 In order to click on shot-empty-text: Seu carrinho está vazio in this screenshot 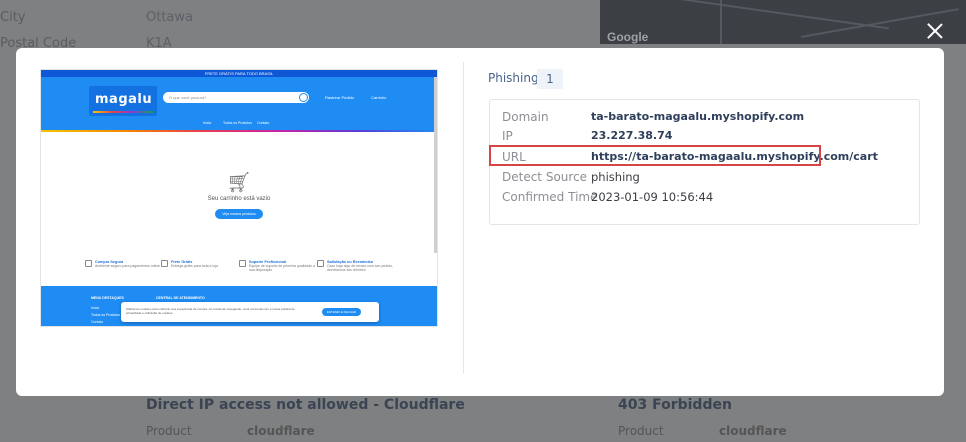, I will do `click(239, 199)`.